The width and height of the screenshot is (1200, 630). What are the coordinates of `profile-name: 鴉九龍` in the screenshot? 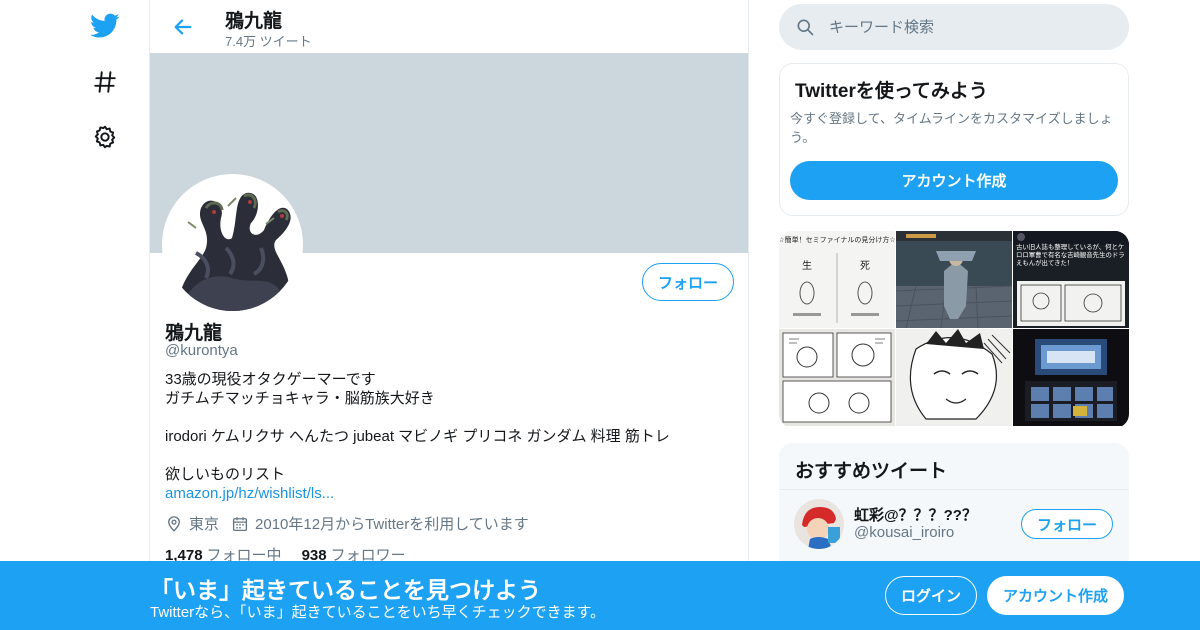 It's located at (194, 333).